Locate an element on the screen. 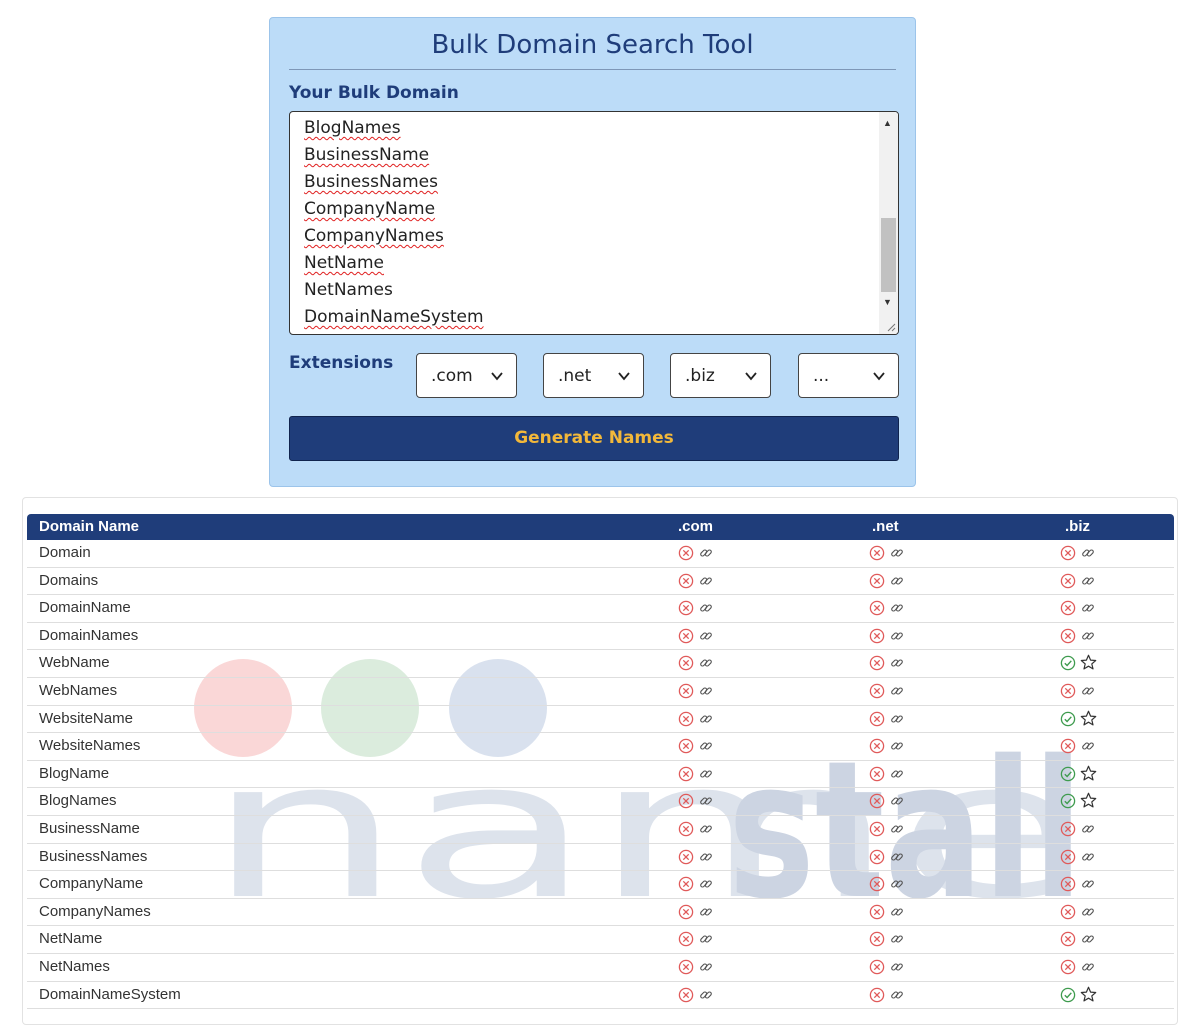  scroll-thumb is located at coordinates (888, 255).